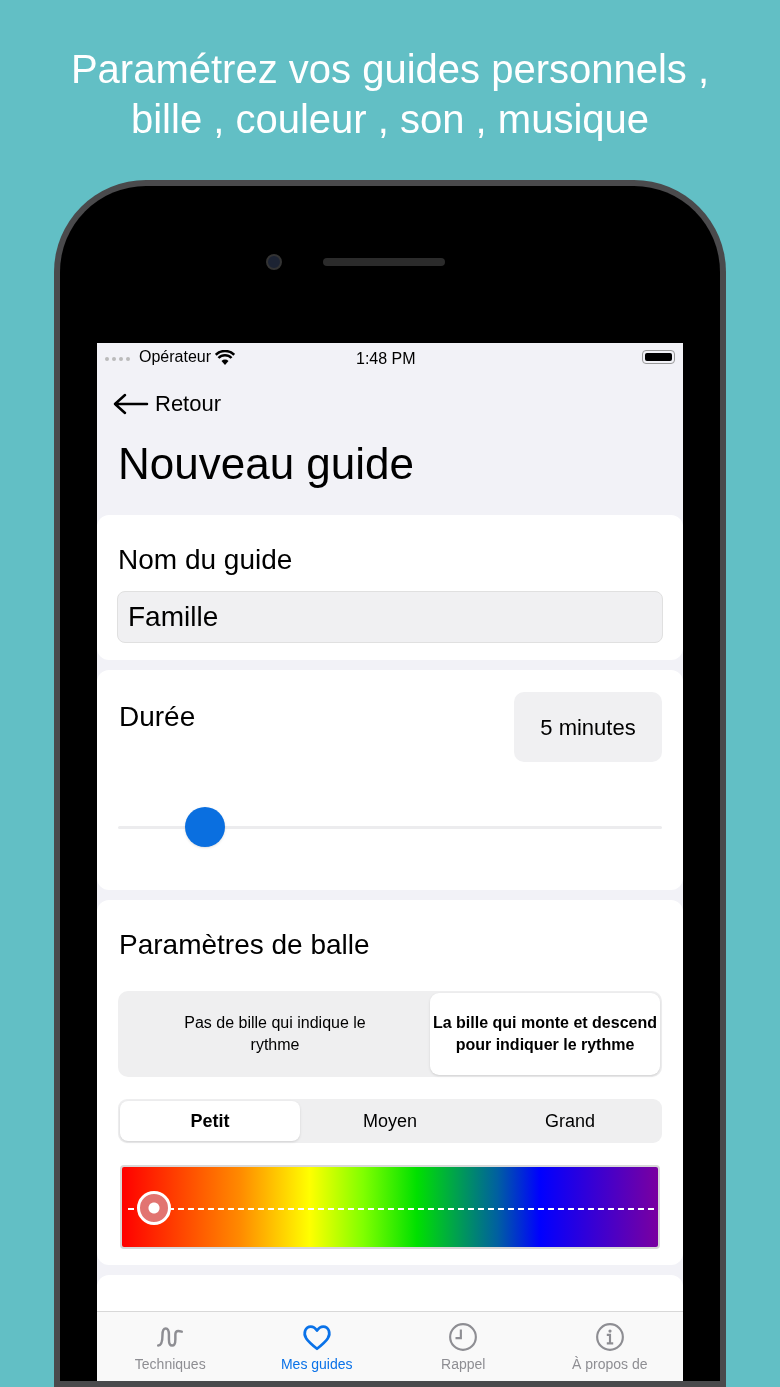 Image resolution: width=780 pixels, height=1387 pixels. Describe the element at coordinates (390, 1207) in the screenshot. I see `color-slider` at that location.